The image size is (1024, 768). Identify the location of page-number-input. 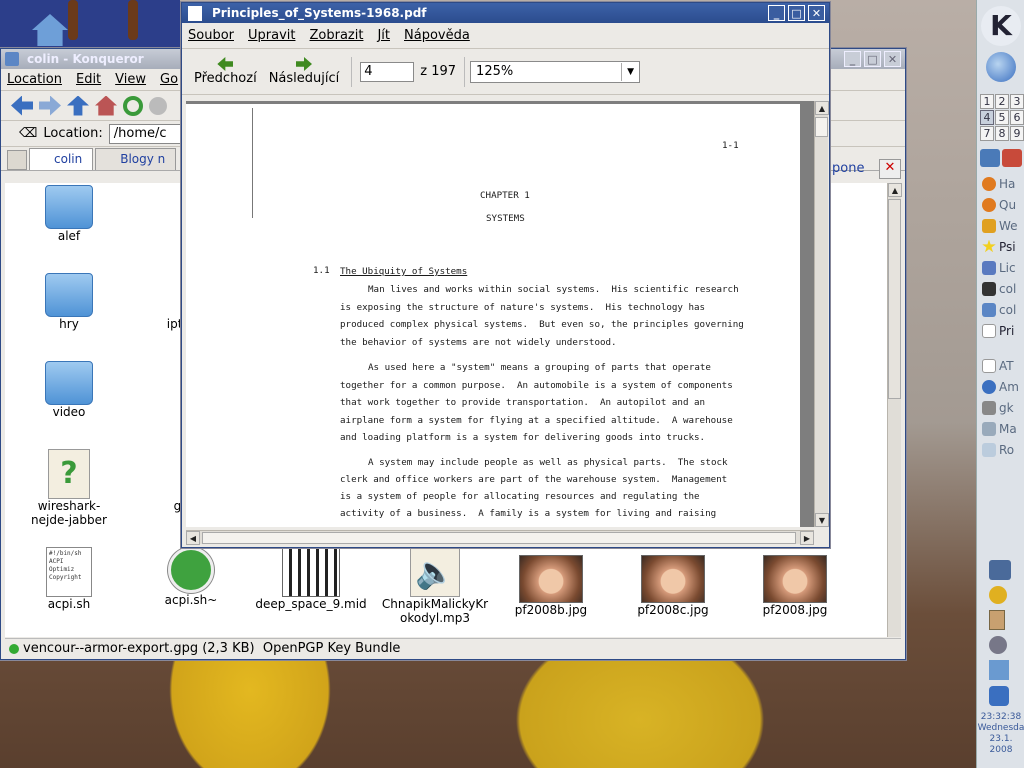
(387, 71).